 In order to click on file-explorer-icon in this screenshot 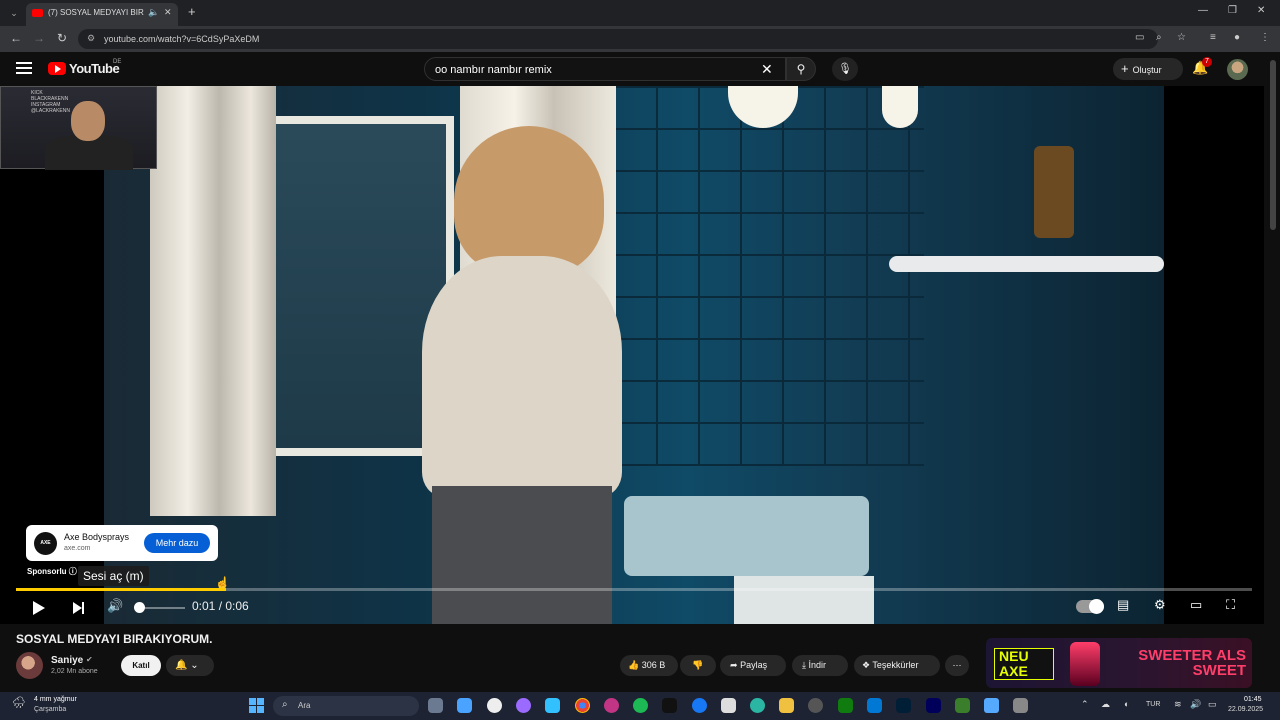, I will do `click(786, 705)`.